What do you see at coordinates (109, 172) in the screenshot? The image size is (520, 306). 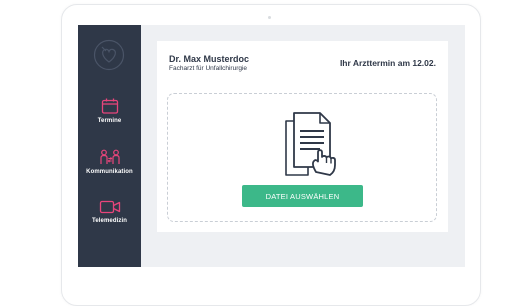 I see `sidebar-item-label: Kommunikation` at bounding box center [109, 172].